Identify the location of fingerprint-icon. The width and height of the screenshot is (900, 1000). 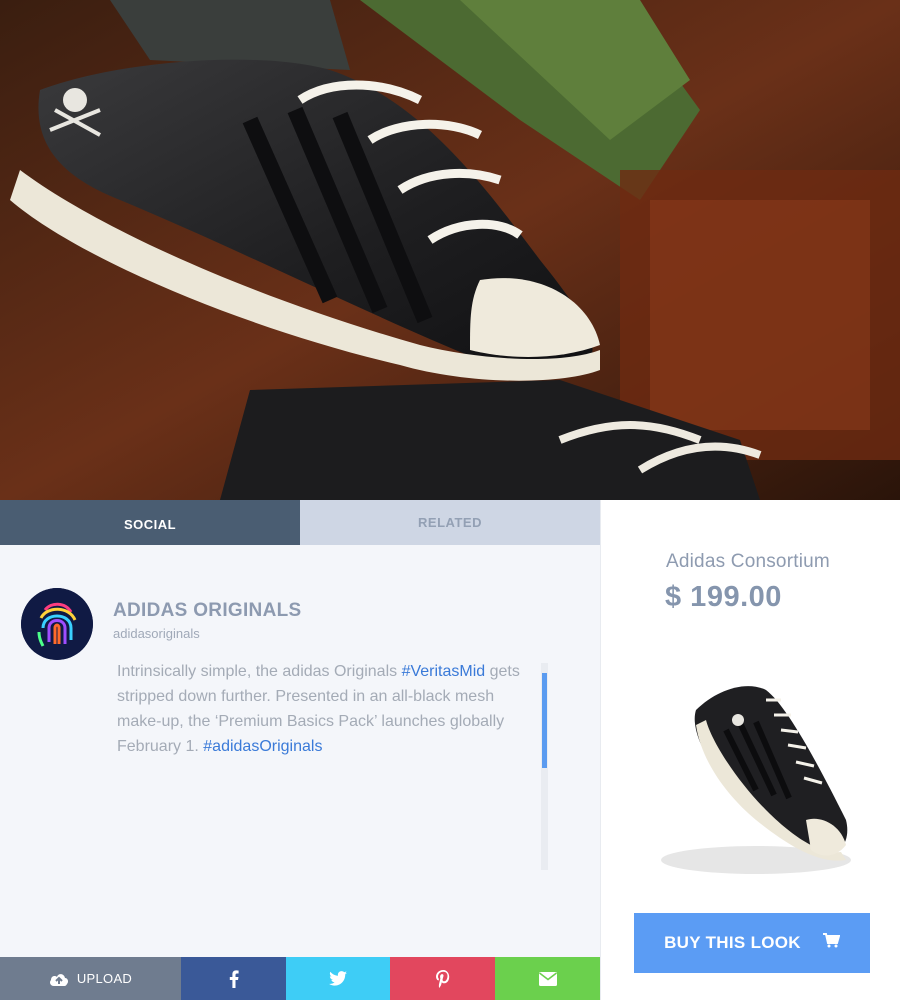
(57, 624).